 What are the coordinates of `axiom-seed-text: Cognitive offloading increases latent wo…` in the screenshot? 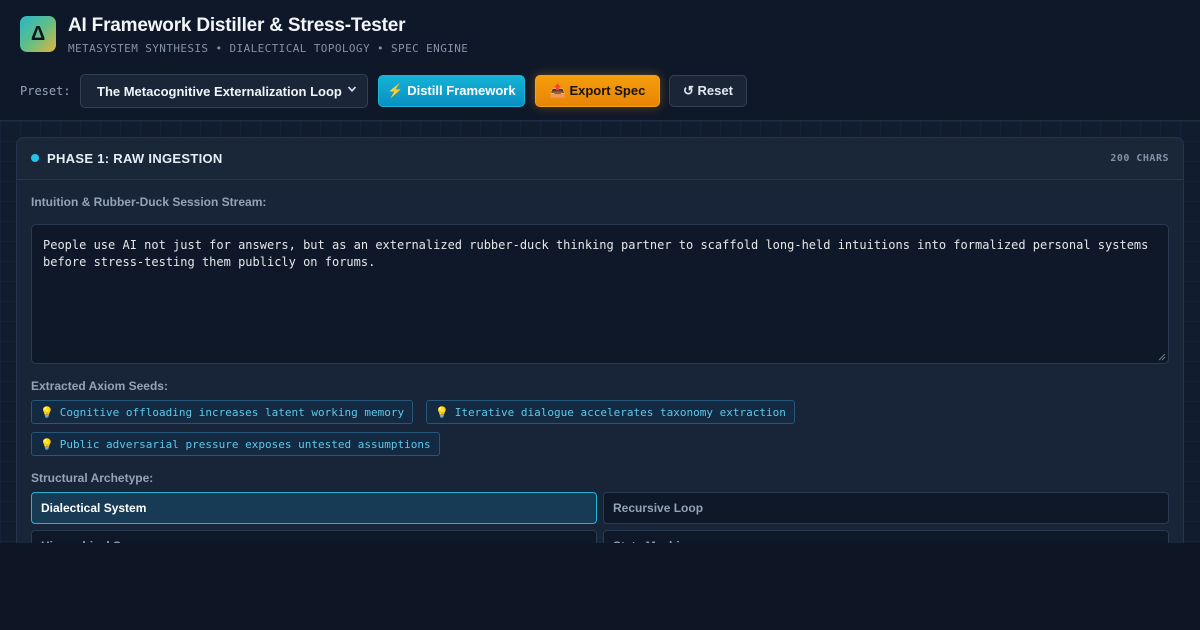 It's located at (232, 412).